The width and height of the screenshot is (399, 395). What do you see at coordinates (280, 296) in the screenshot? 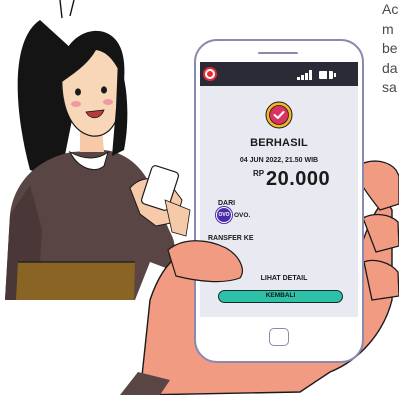
I see `back-button: KEMBALI` at bounding box center [280, 296].